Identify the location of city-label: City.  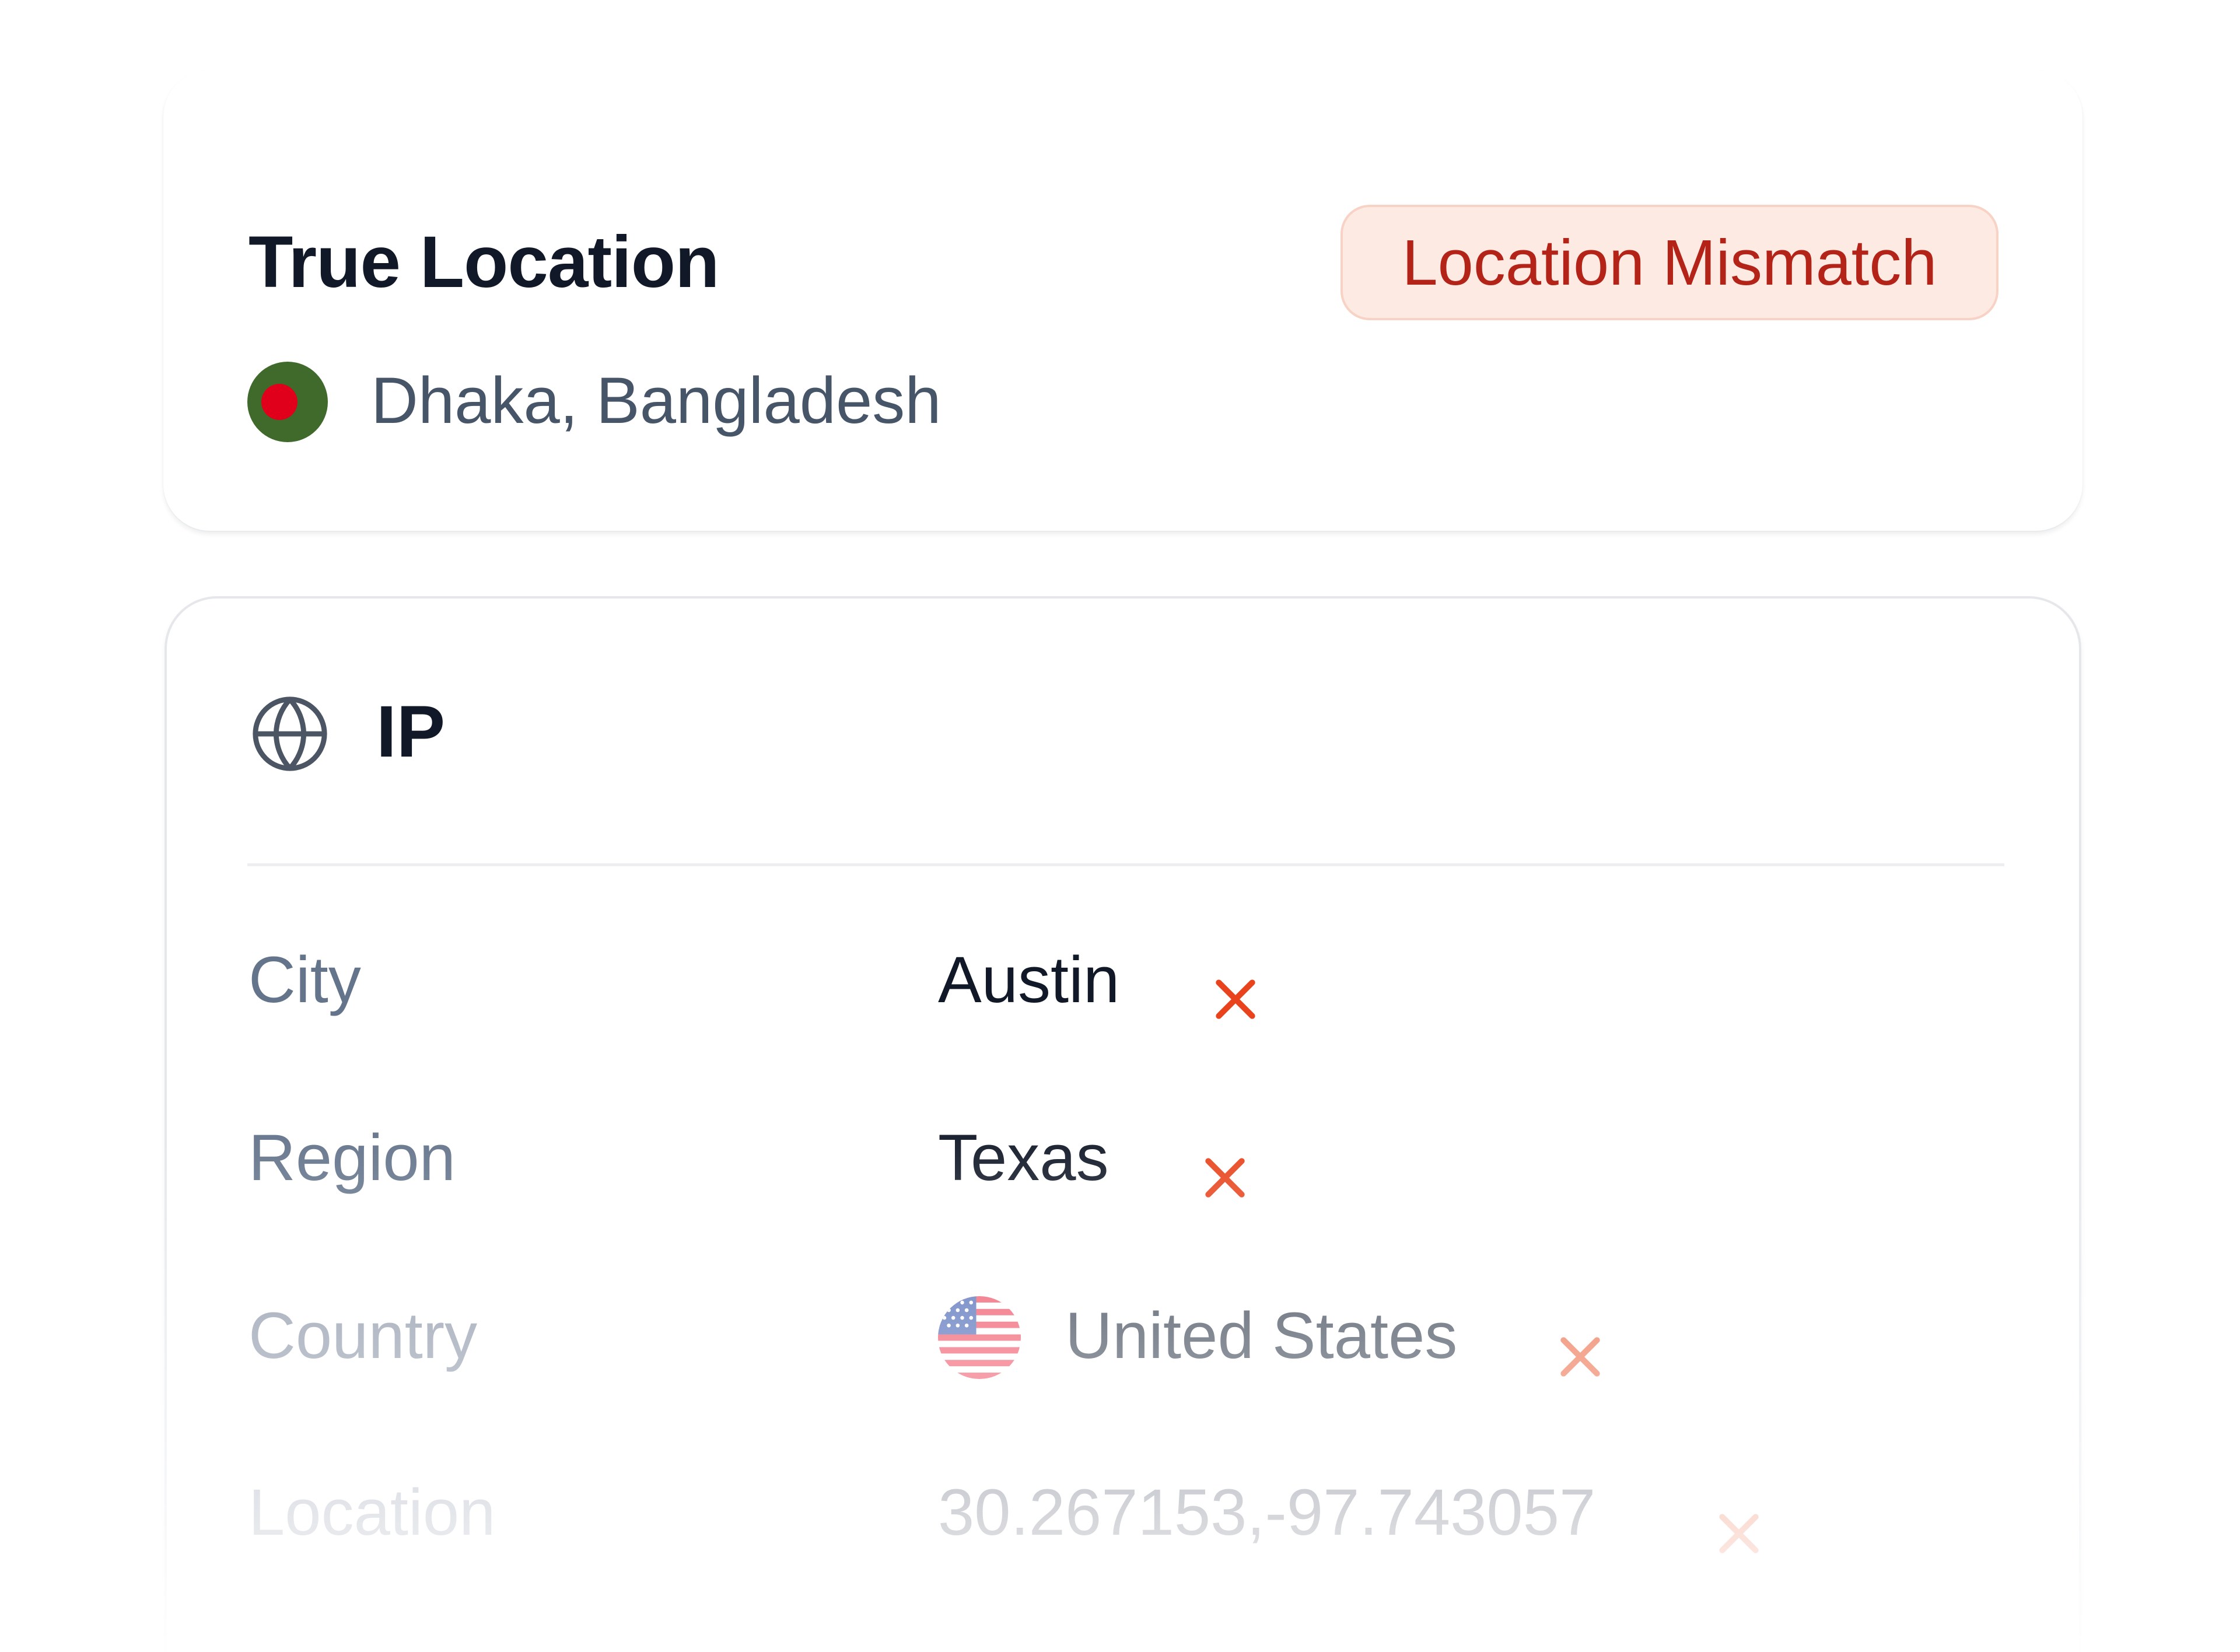
(305, 979).